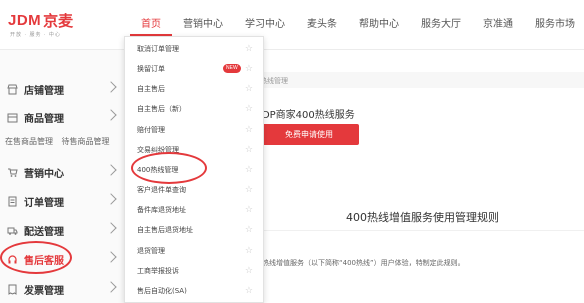 The width and height of the screenshot is (584, 303). What do you see at coordinates (554, 25) in the screenshot?
I see `nav-item-service-market: 服务市场` at bounding box center [554, 25].